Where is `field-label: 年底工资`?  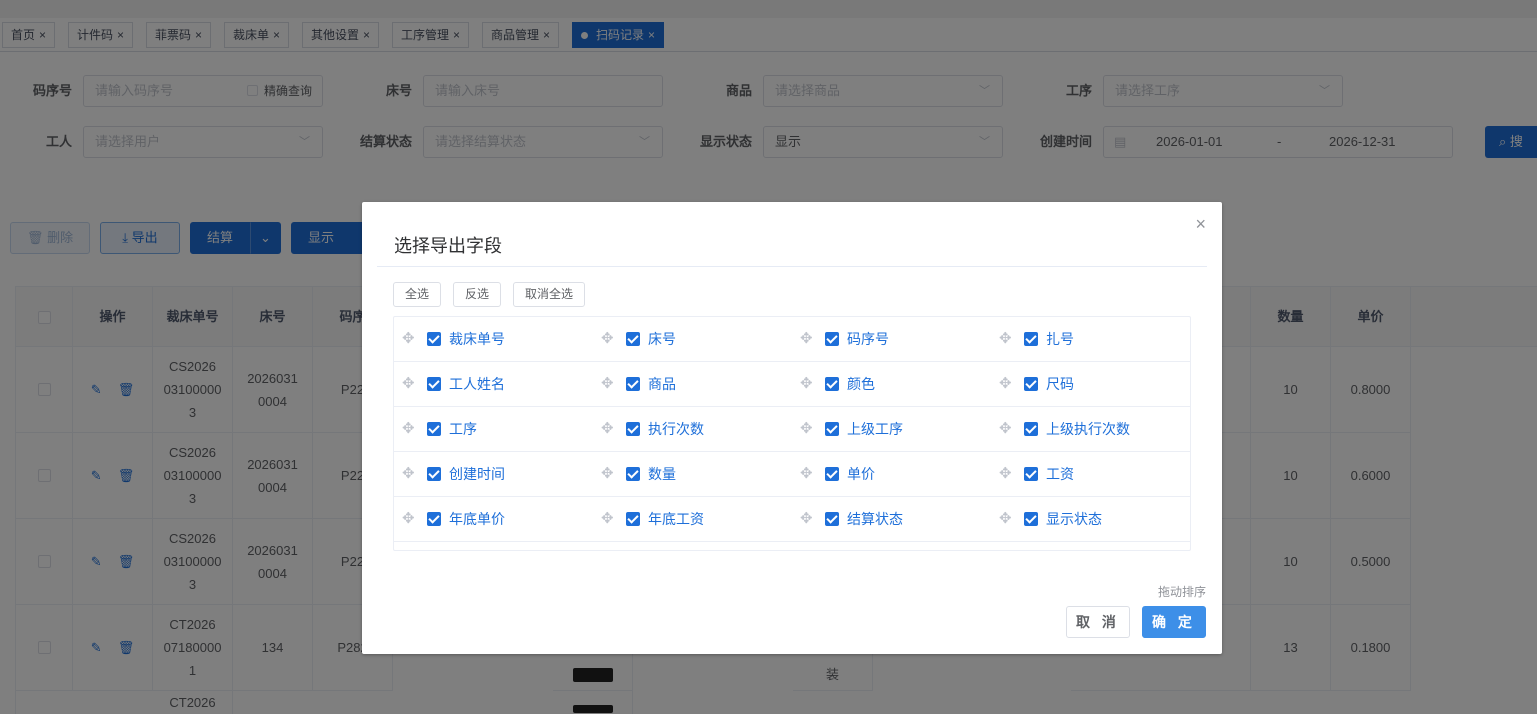
field-label: 年底工资 is located at coordinates (676, 519).